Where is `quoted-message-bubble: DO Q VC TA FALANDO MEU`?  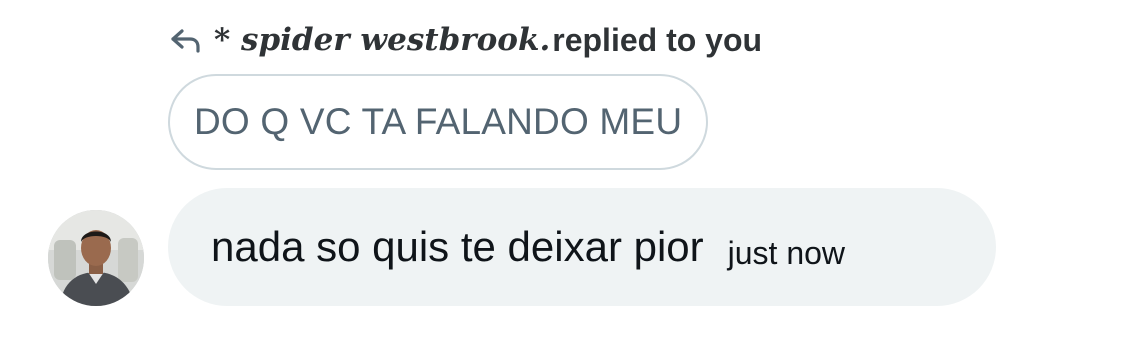 quoted-message-bubble: DO Q VC TA FALANDO MEU is located at coordinates (438, 122).